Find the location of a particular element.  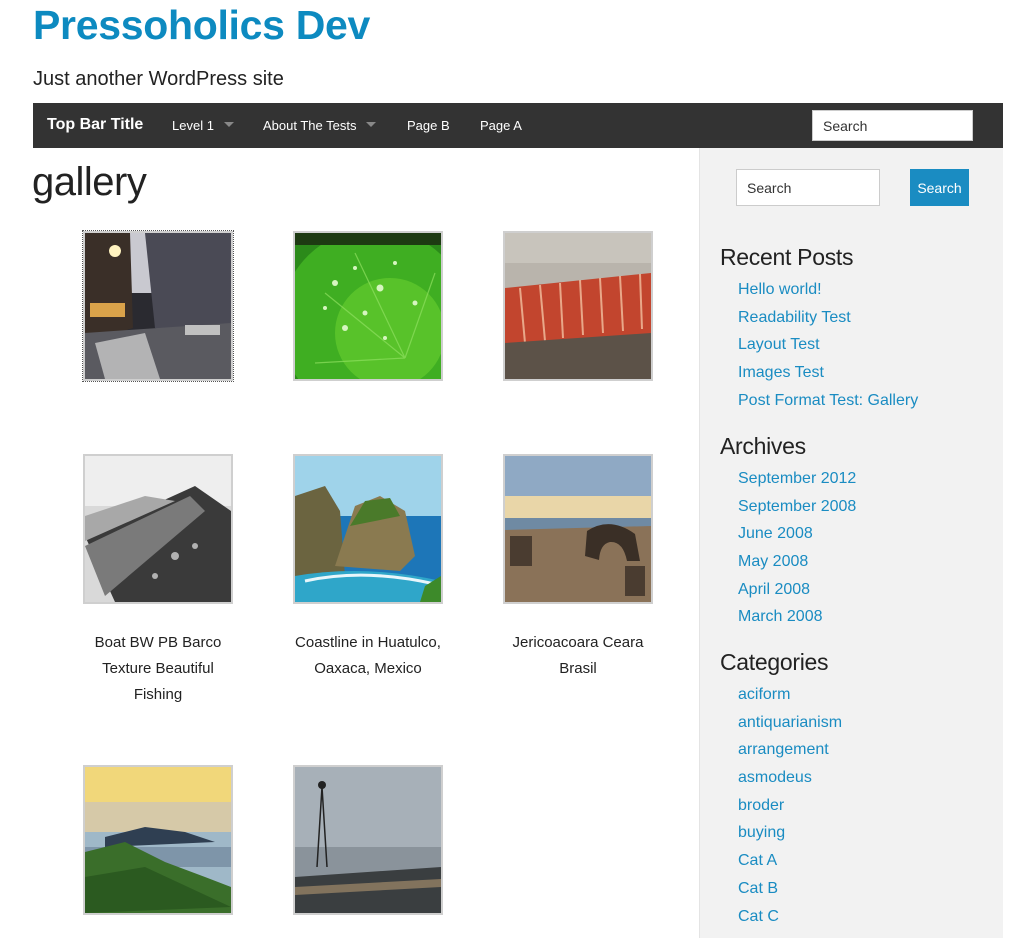

gallery-thumbnail-boat is located at coordinates (158, 529).